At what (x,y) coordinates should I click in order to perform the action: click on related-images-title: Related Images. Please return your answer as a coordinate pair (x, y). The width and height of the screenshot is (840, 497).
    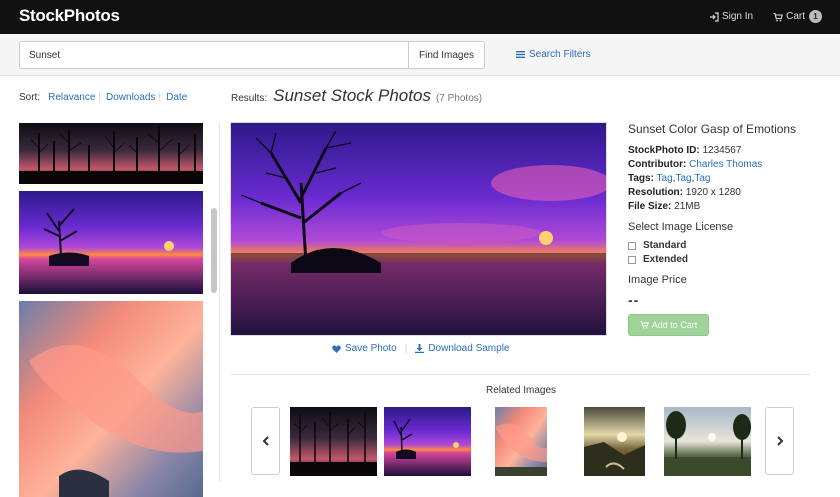
    Looking at the image, I should click on (521, 390).